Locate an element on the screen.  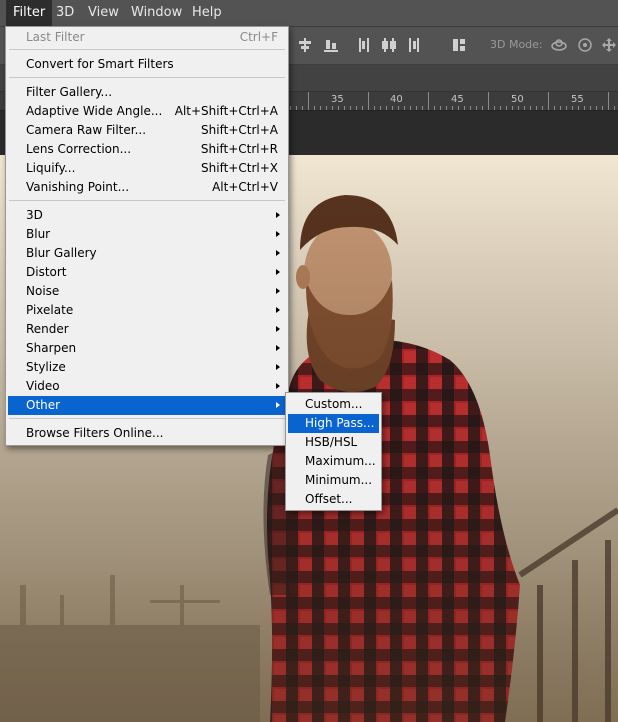
menu-item-adaptive-wide-angle: Adaptive Wide Angle... Alt+Shift+Ctrl+A is located at coordinates (147, 111).